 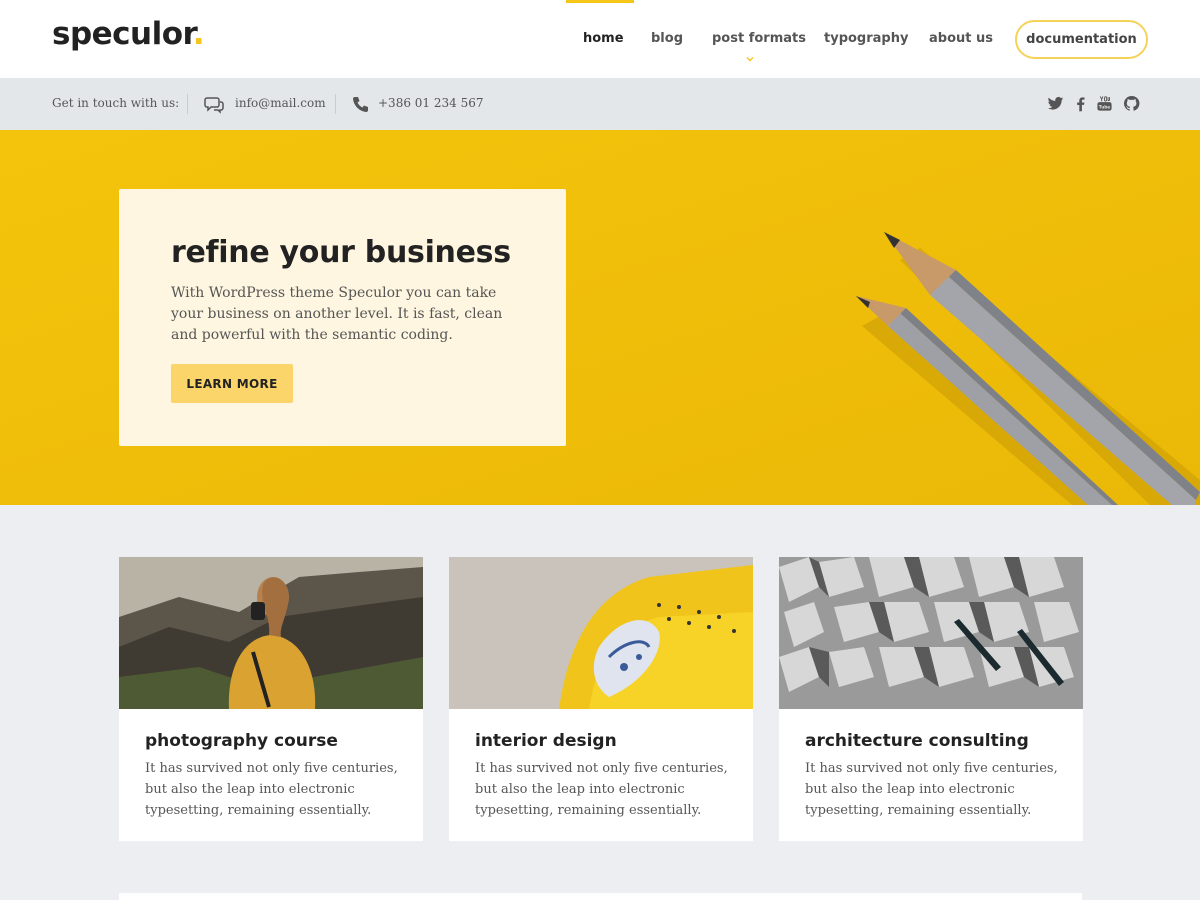 What do you see at coordinates (214, 105) in the screenshot?
I see `chat-icon` at bounding box center [214, 105].